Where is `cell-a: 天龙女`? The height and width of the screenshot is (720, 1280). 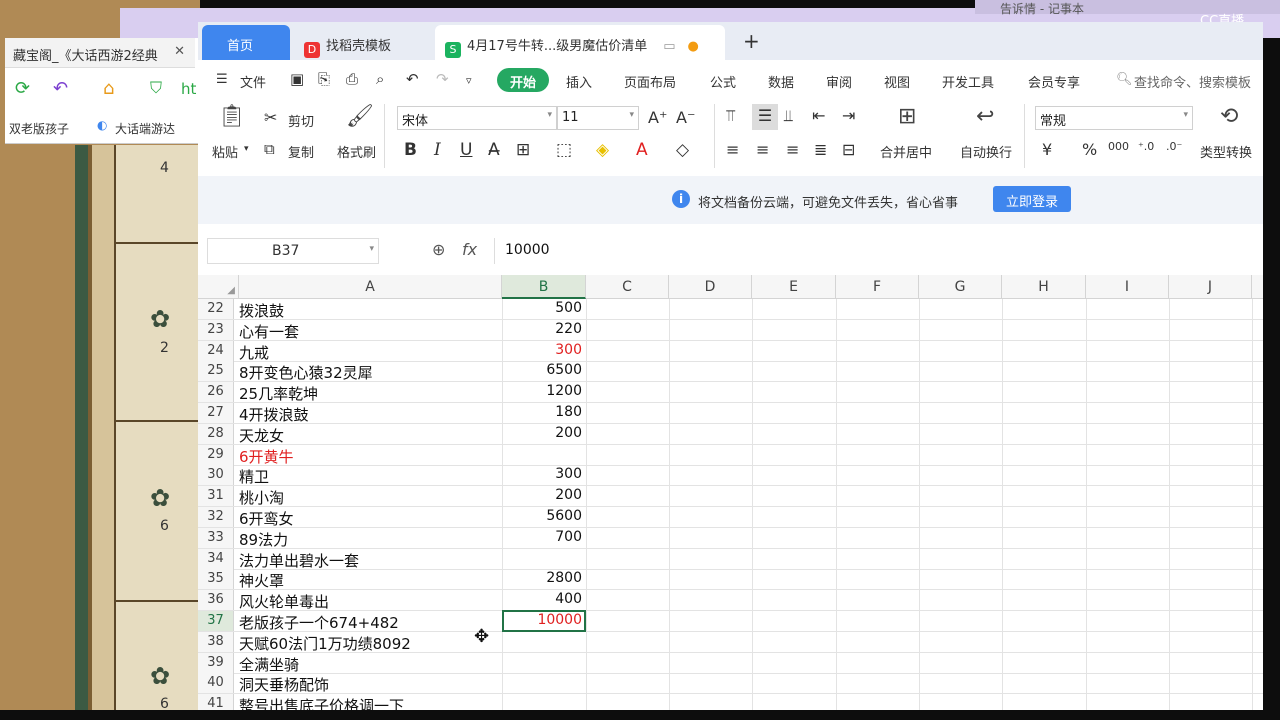 cell-a: 天龙女 is located at coordinates (261, 435).